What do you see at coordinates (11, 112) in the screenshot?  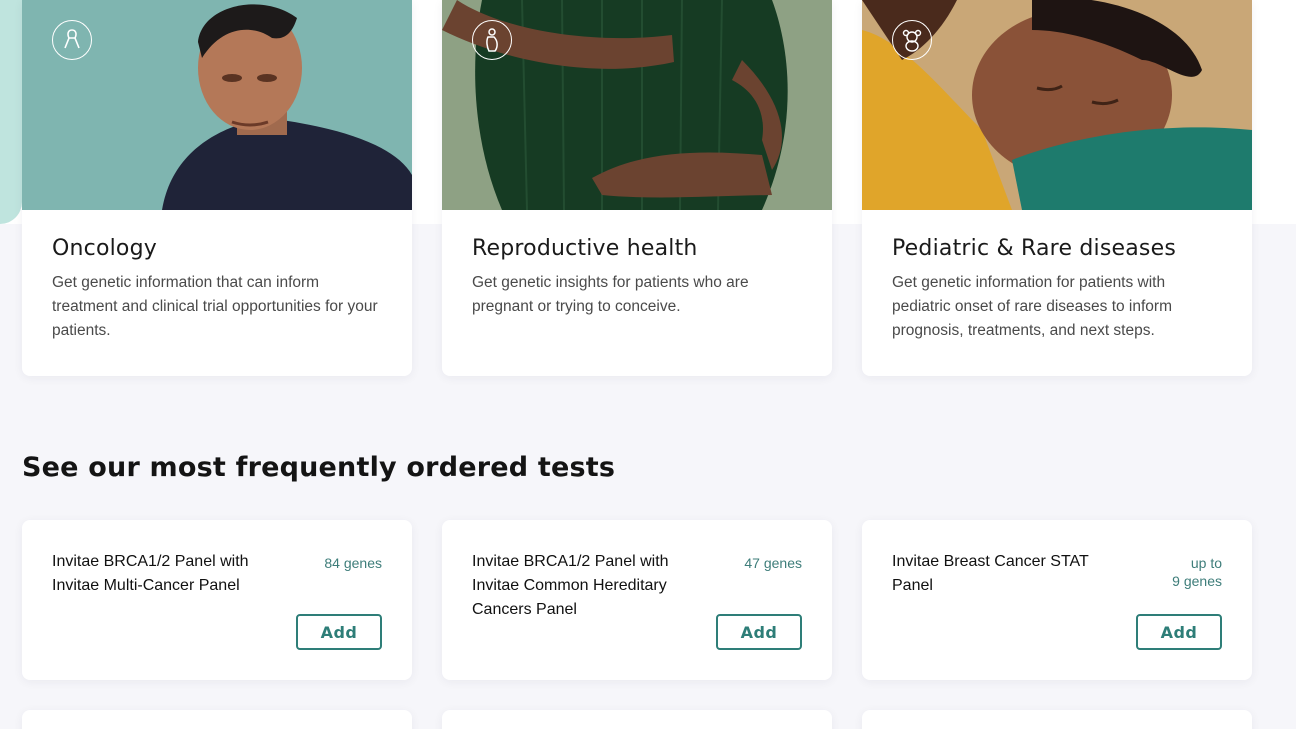 I see `decorative-teal-shape` at bounding box center [11, 112].